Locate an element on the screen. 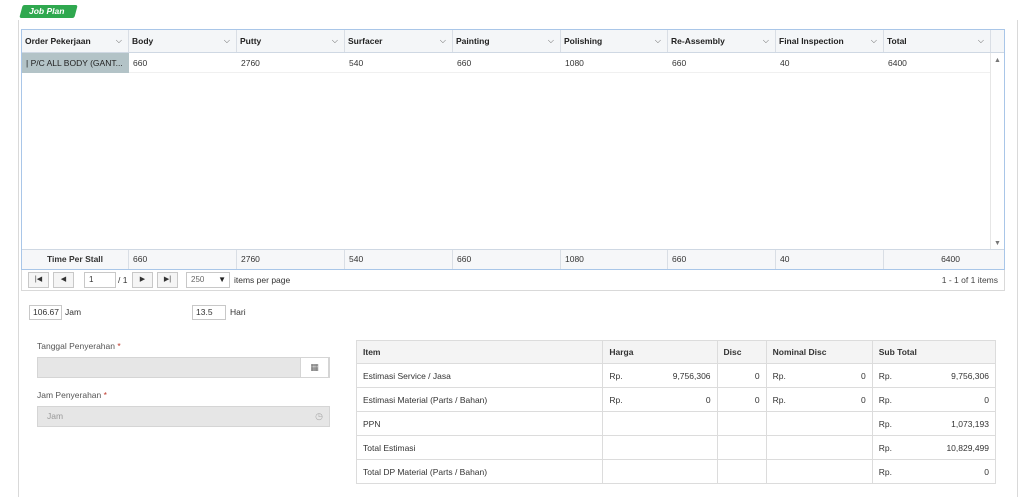 Image resolution: width=1024 pixels, height=497 pixels. column-header-polishing: Polishing ⌵ is located at coordinates (614, 41).